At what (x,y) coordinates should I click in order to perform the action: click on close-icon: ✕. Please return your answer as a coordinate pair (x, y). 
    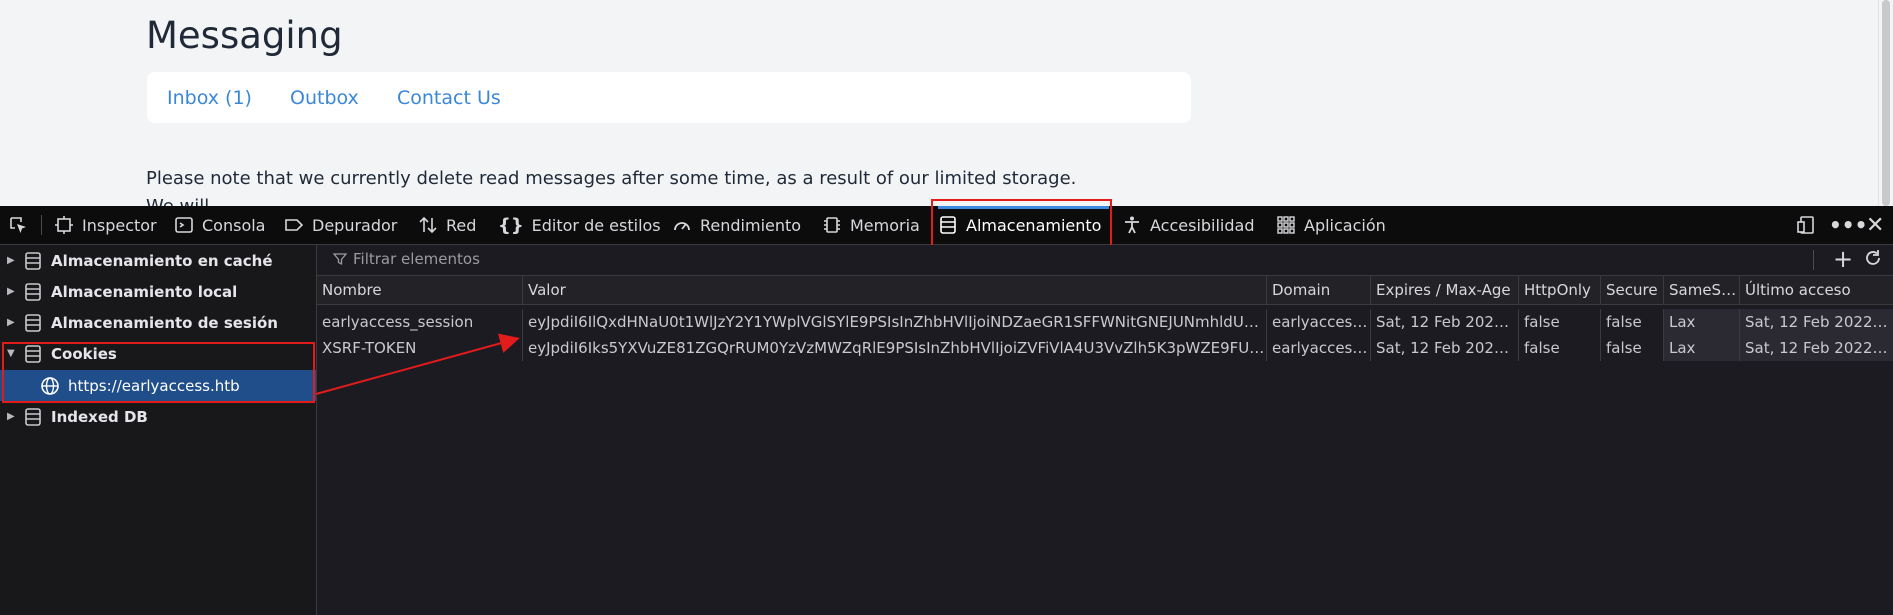
    Looking at the image, I should click on (1875, 225).